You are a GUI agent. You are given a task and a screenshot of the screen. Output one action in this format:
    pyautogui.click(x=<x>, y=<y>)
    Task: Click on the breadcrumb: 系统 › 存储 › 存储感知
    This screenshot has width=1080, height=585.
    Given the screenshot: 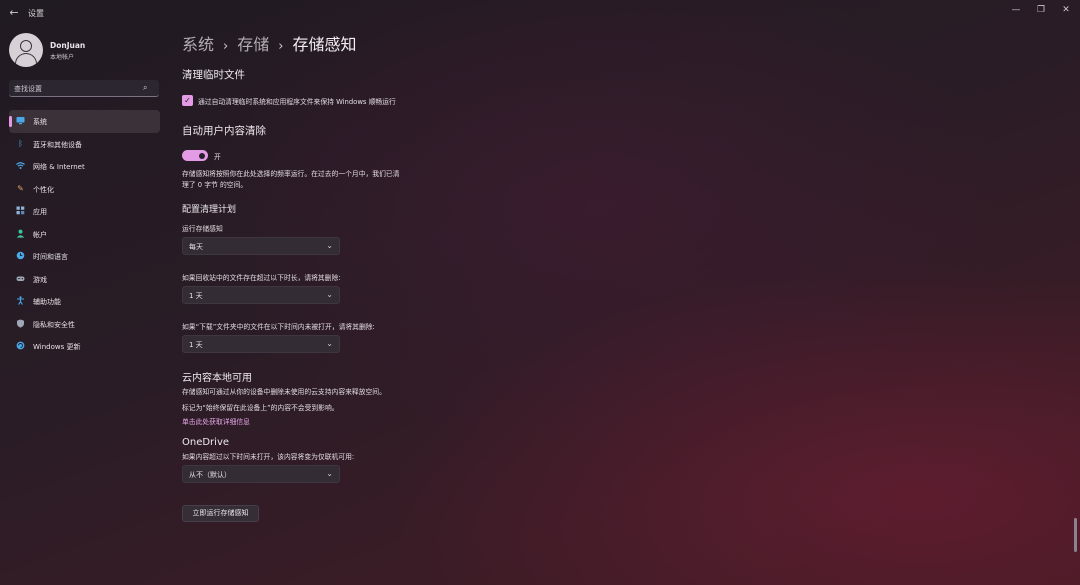 What is the action you would take?
    pyautogui.click(x=269, y=43)
    